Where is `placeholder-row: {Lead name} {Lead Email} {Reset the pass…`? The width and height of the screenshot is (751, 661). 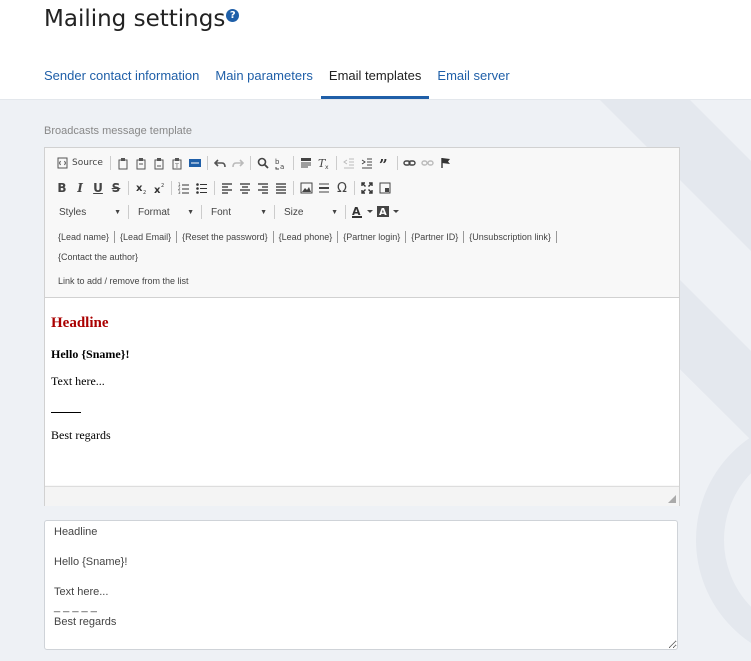
placeholder-row: {Lead name} {Lead Email} {Reset the pass… is located at coordinates (305, 237).